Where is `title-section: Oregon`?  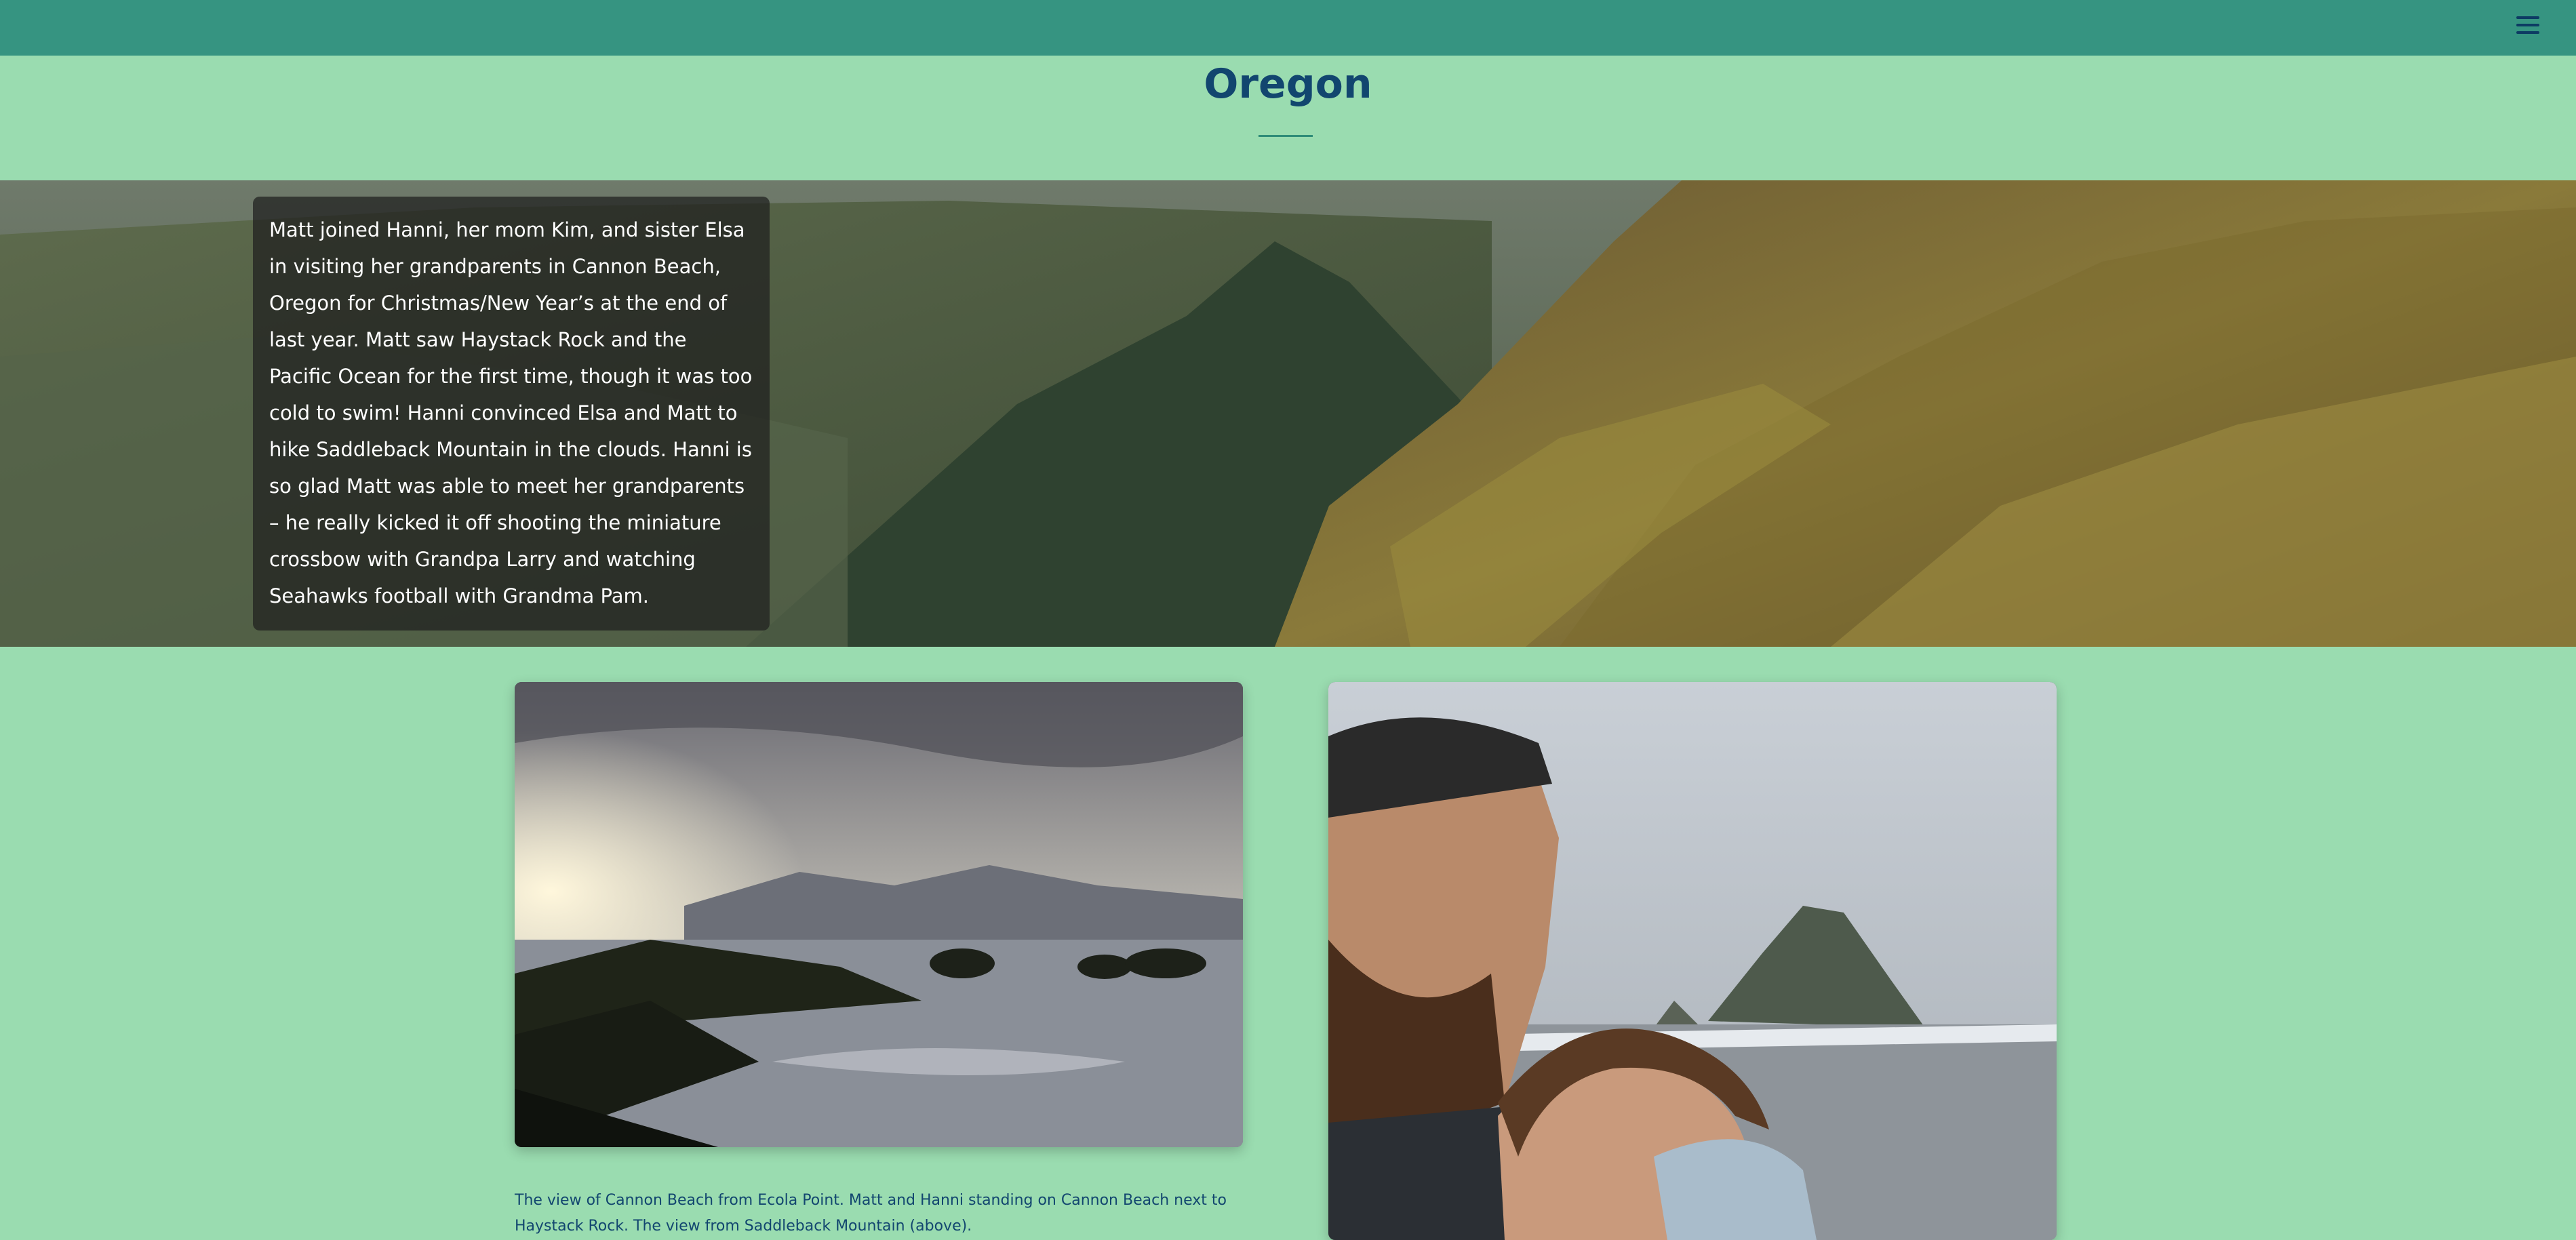 title-section: Oregon is located at coordinates (1288, 118).